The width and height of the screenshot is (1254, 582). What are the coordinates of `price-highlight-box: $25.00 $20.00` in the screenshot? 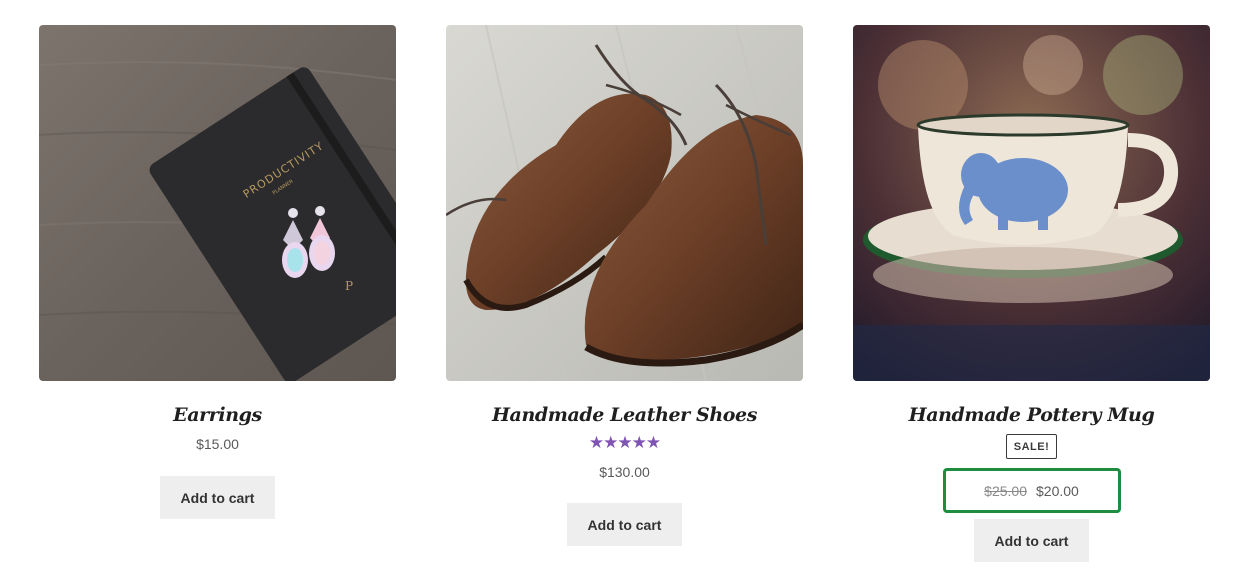 It's located at (1031, 490).